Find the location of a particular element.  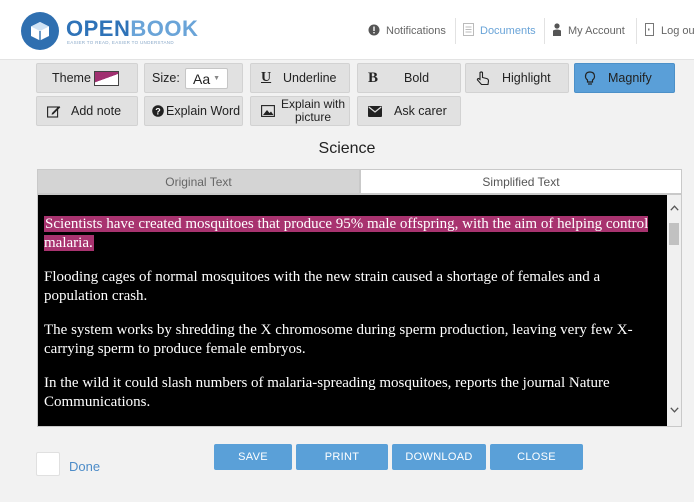

tab-simplified-text: Simplified Text is located at coordinates (521, 181).